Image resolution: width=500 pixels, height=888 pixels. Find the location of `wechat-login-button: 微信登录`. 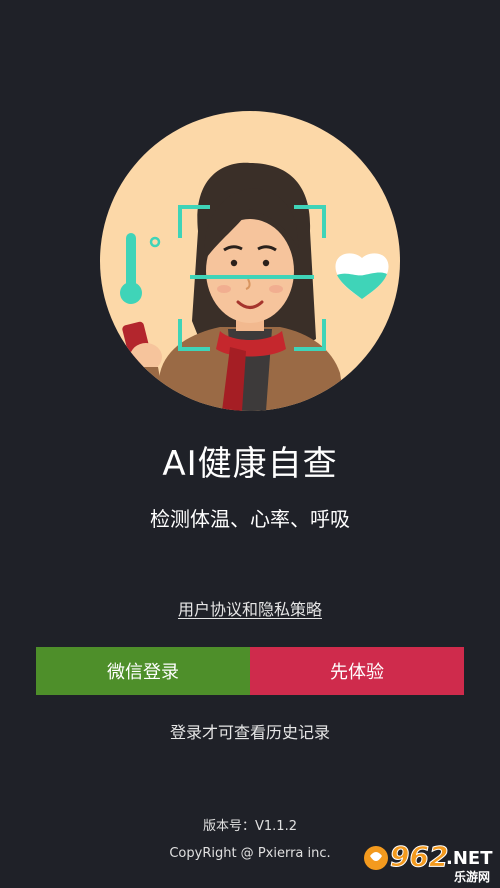

wechat-login-button: 微信登录 is located at coordinates (143, 671).